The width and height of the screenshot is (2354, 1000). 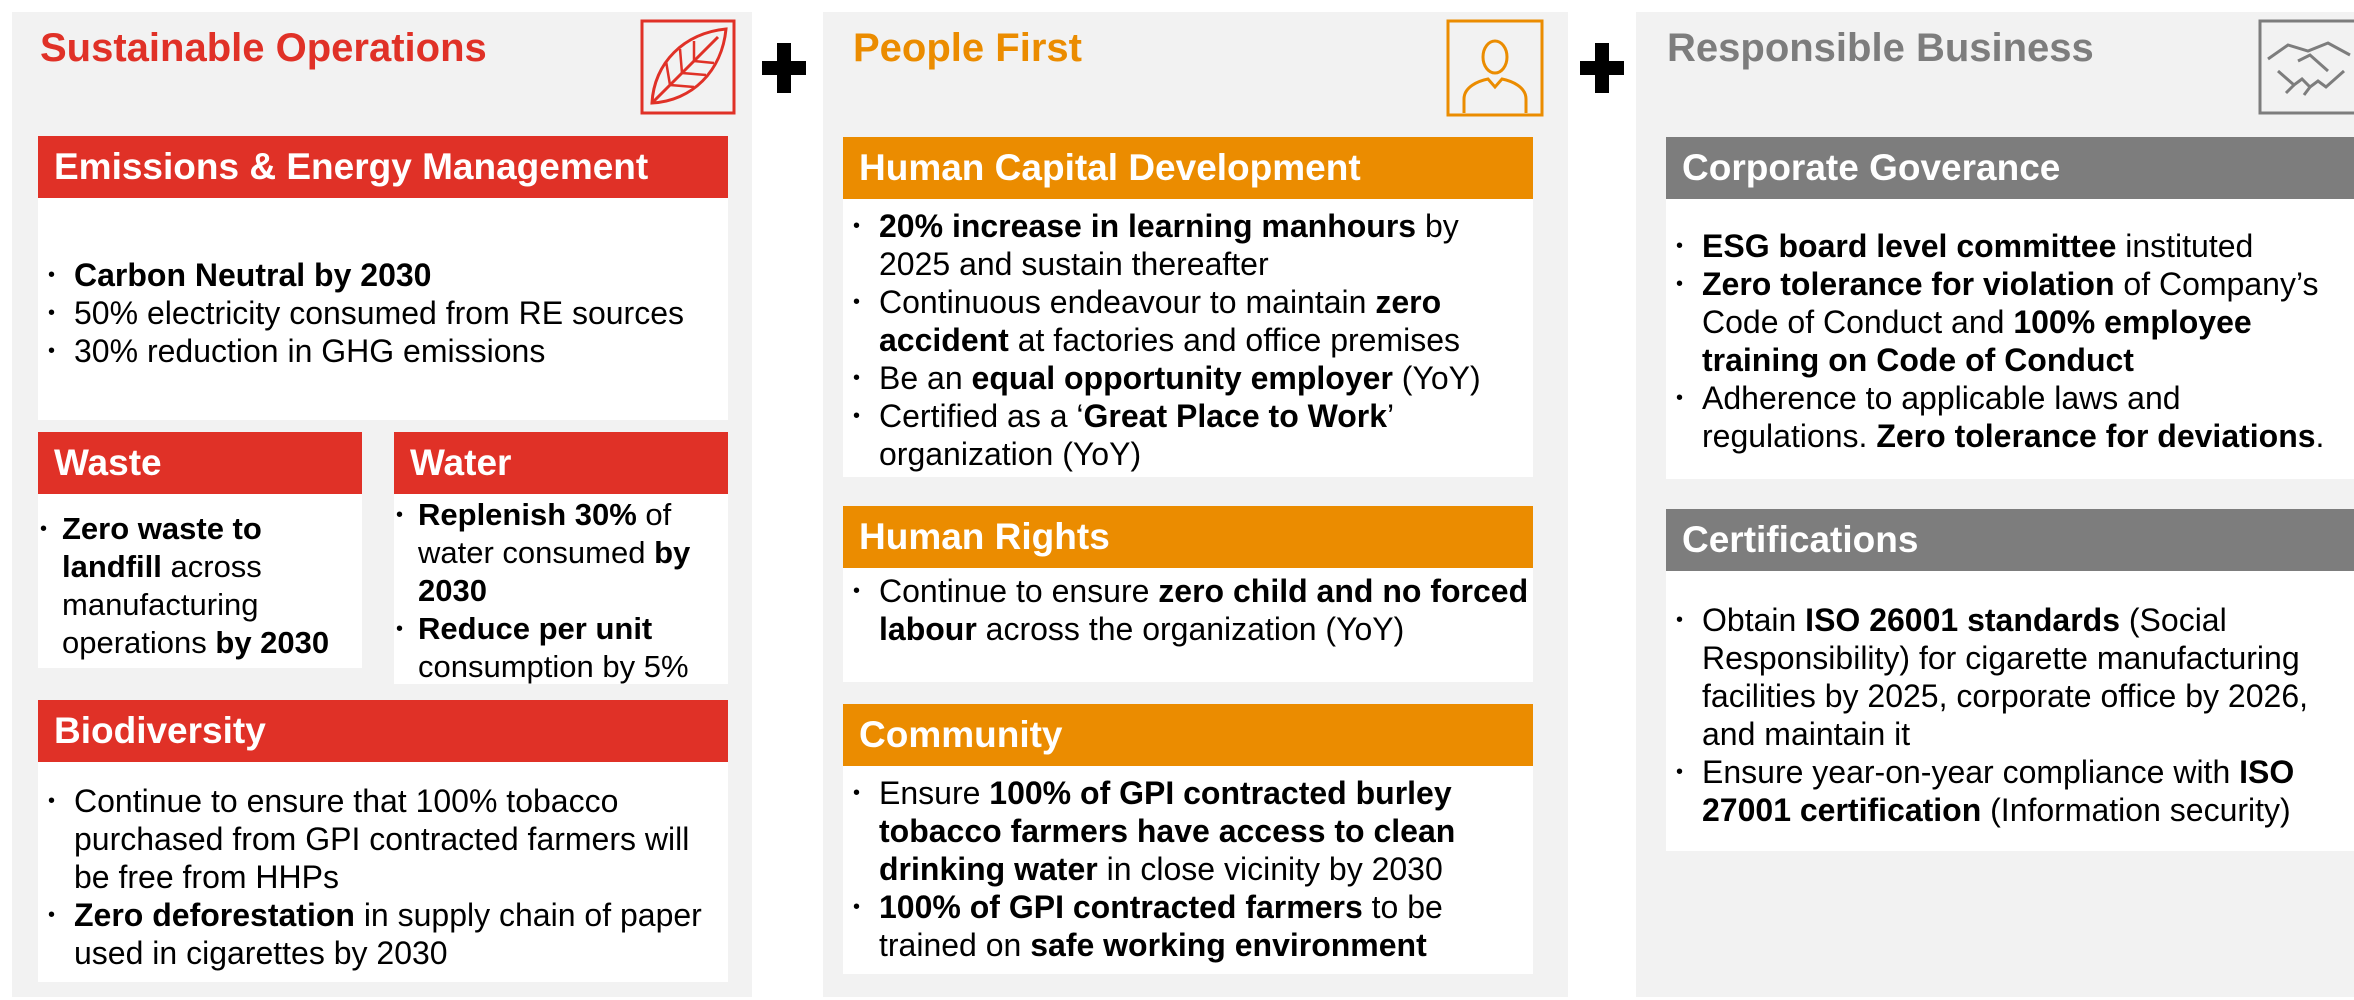 What do you see at coordinates (1971, 772) in the screenshot?
I see `bullet-text: Ensure year-on-year compliance with` at bounding box center [1971, 772].